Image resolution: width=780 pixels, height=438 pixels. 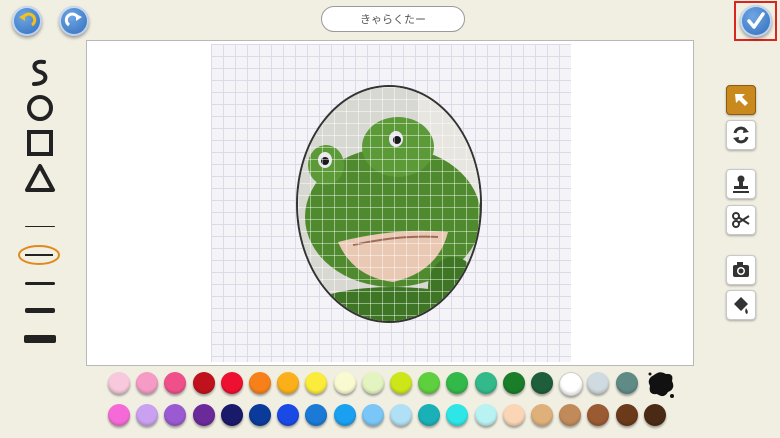 I want to click on stamp-tool-button, so click(x=741, y=184).